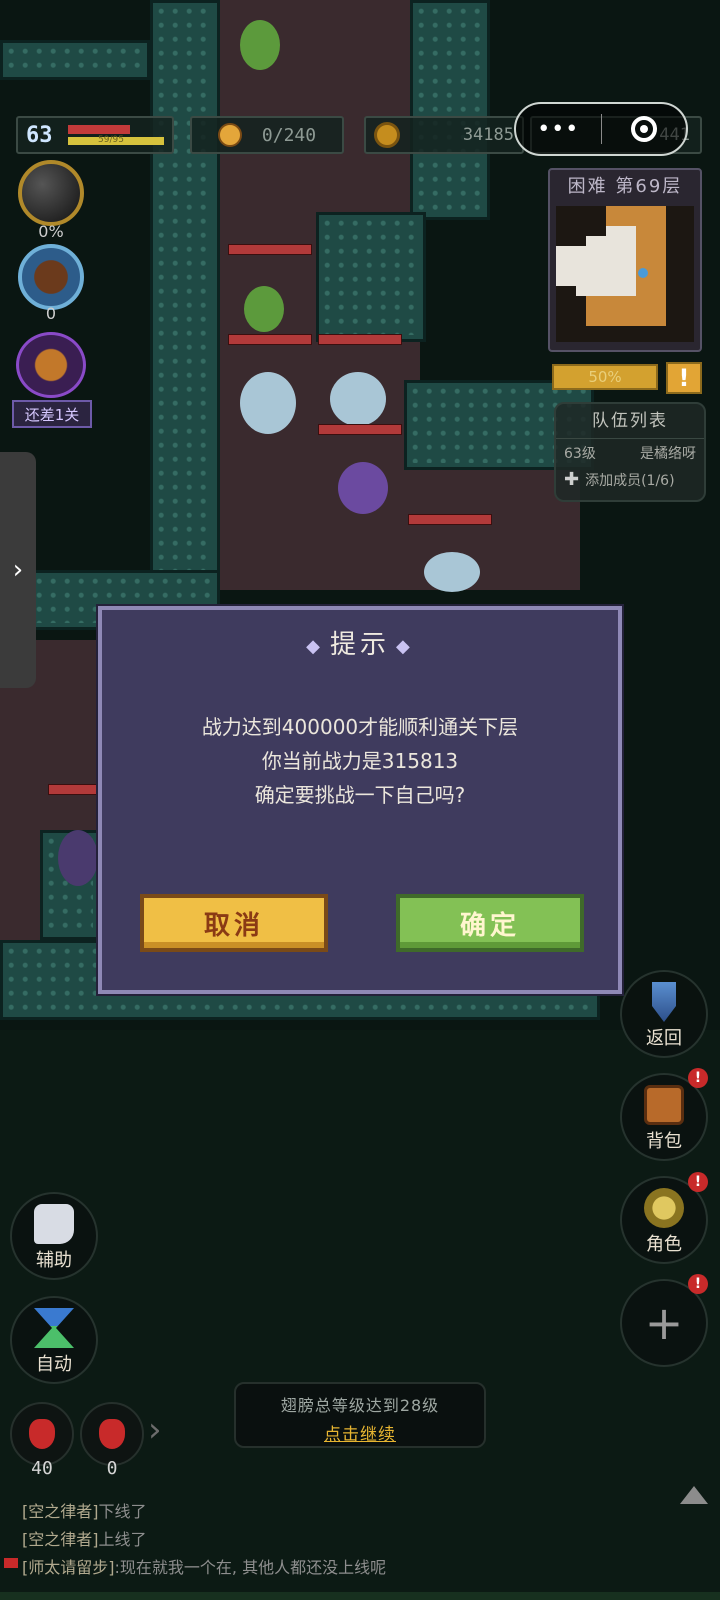 The height and width of the screenshot is (1600, 720). I want to click on hourglass-play-icon, so click(54, 1328).